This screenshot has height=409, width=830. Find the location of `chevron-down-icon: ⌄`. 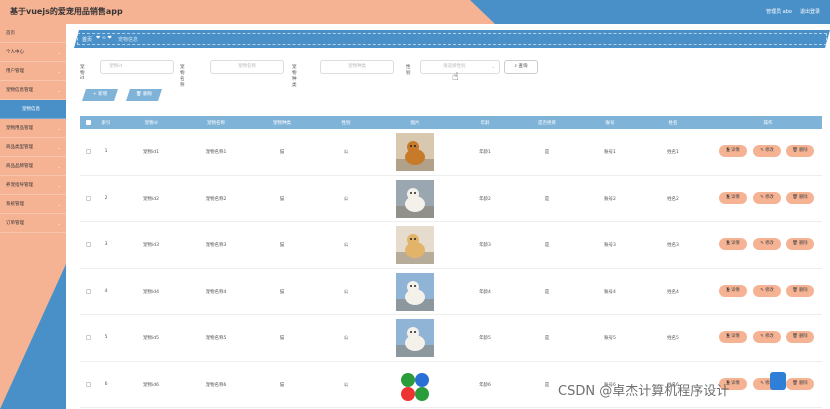

chevron-down-icon: ⌄ is located at coordinates (59, 223).